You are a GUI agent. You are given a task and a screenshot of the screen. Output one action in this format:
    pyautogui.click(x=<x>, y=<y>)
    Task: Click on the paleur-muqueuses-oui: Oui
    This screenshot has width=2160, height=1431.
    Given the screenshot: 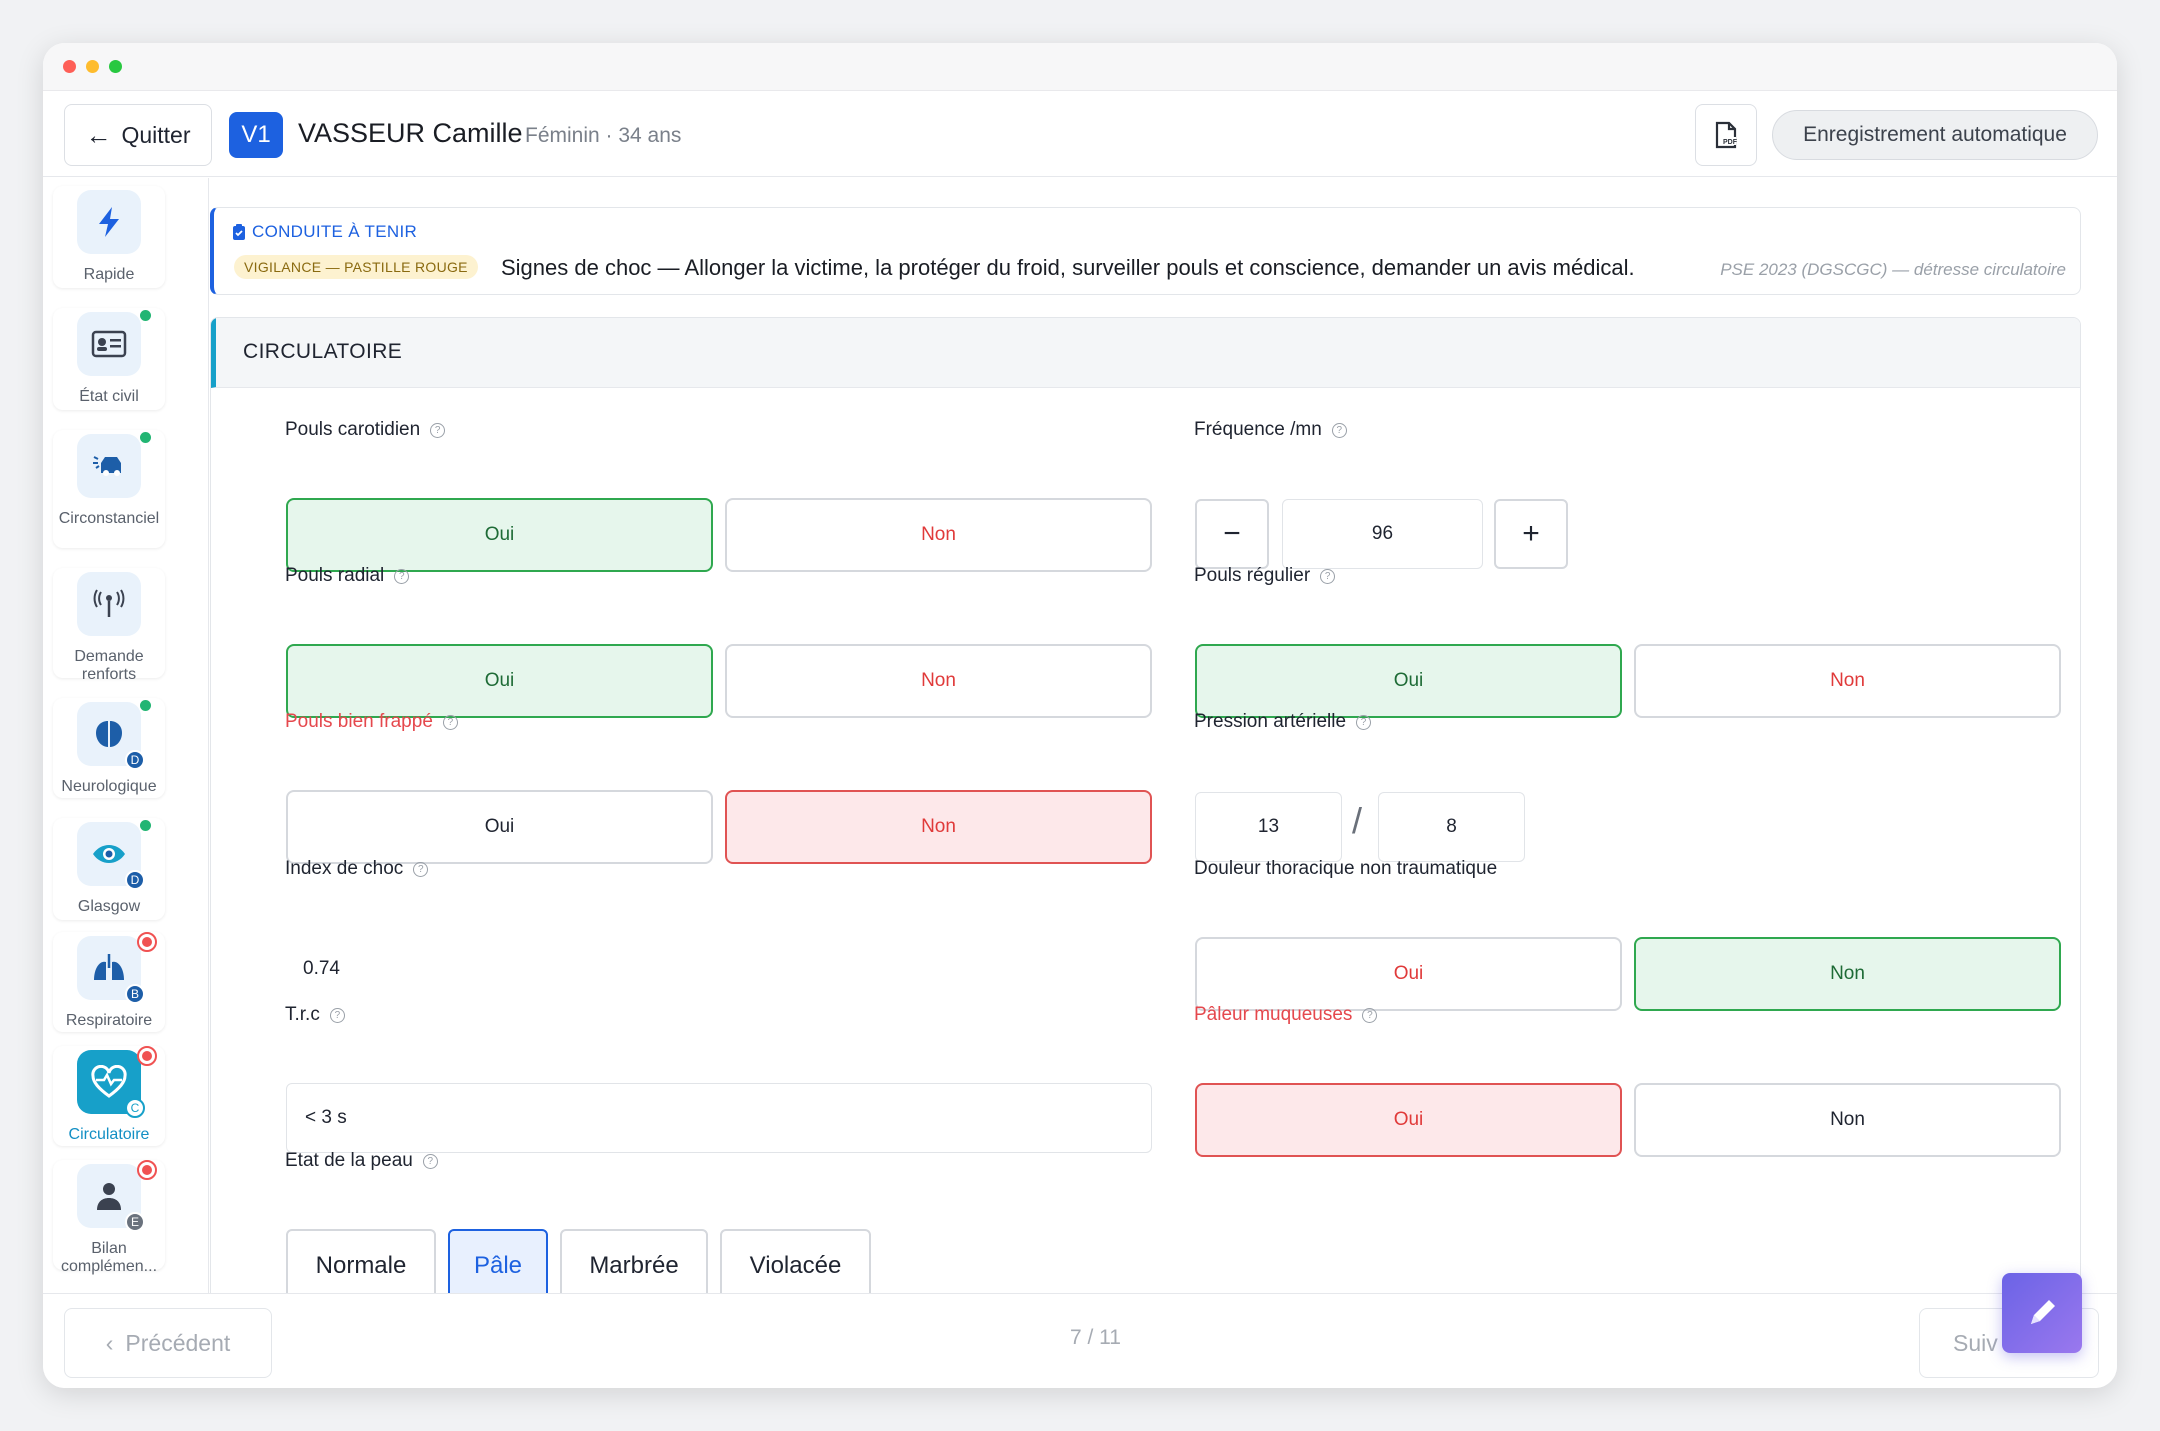 What is the action you would take?
    pyautogui.click(x=1408, y=1120)
    